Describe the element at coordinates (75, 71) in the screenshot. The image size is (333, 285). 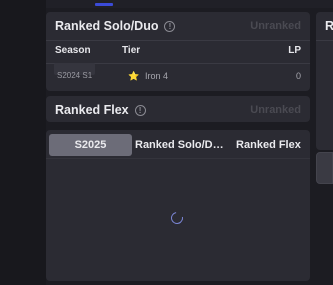
I see `season-badge: S2024 S1` at that location.